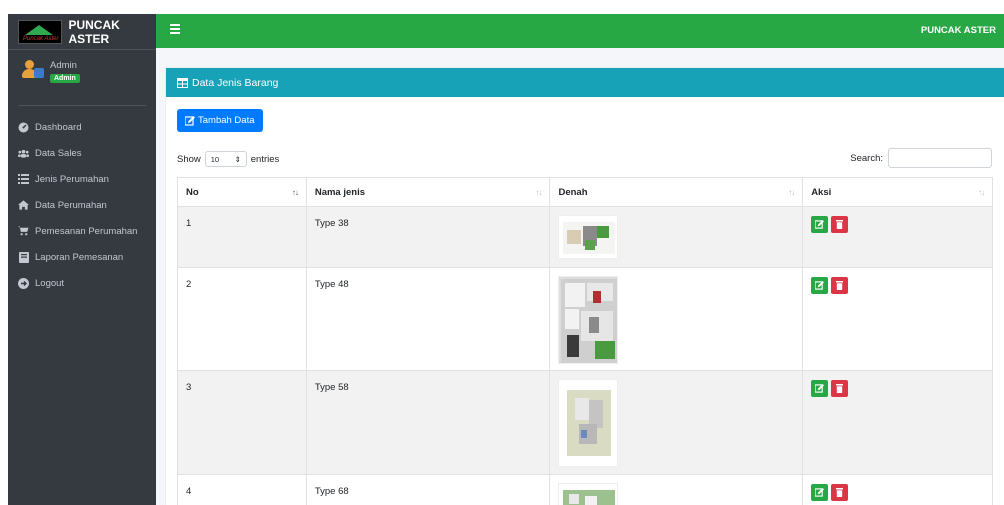 The width and height of the screenshot is (1004, 505). I want to click on hamburger-menu-icon, so click(175, 30).